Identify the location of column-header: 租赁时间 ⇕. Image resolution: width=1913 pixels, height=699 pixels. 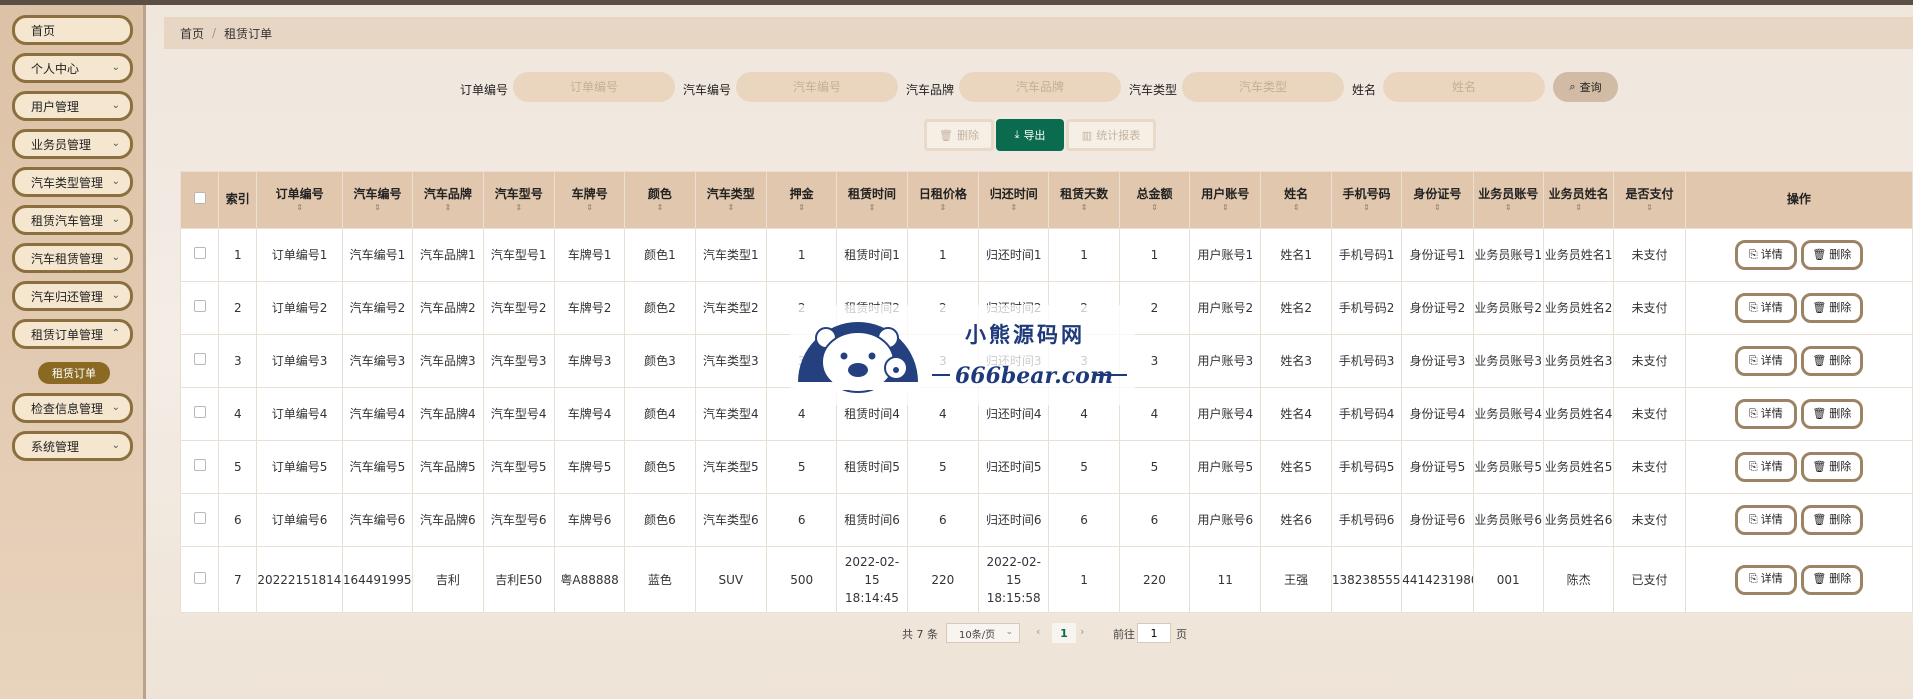
(872, 200).